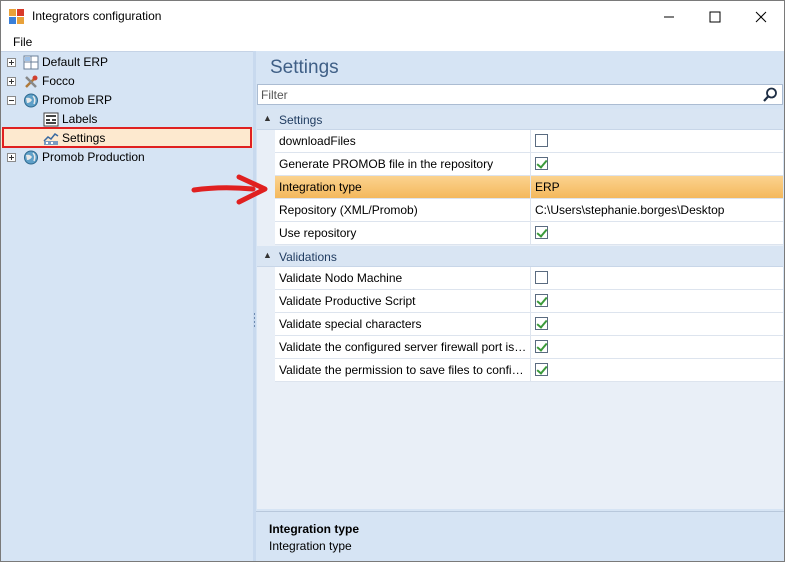  I want to click on annotation-highlight-box, so click(127, 137).